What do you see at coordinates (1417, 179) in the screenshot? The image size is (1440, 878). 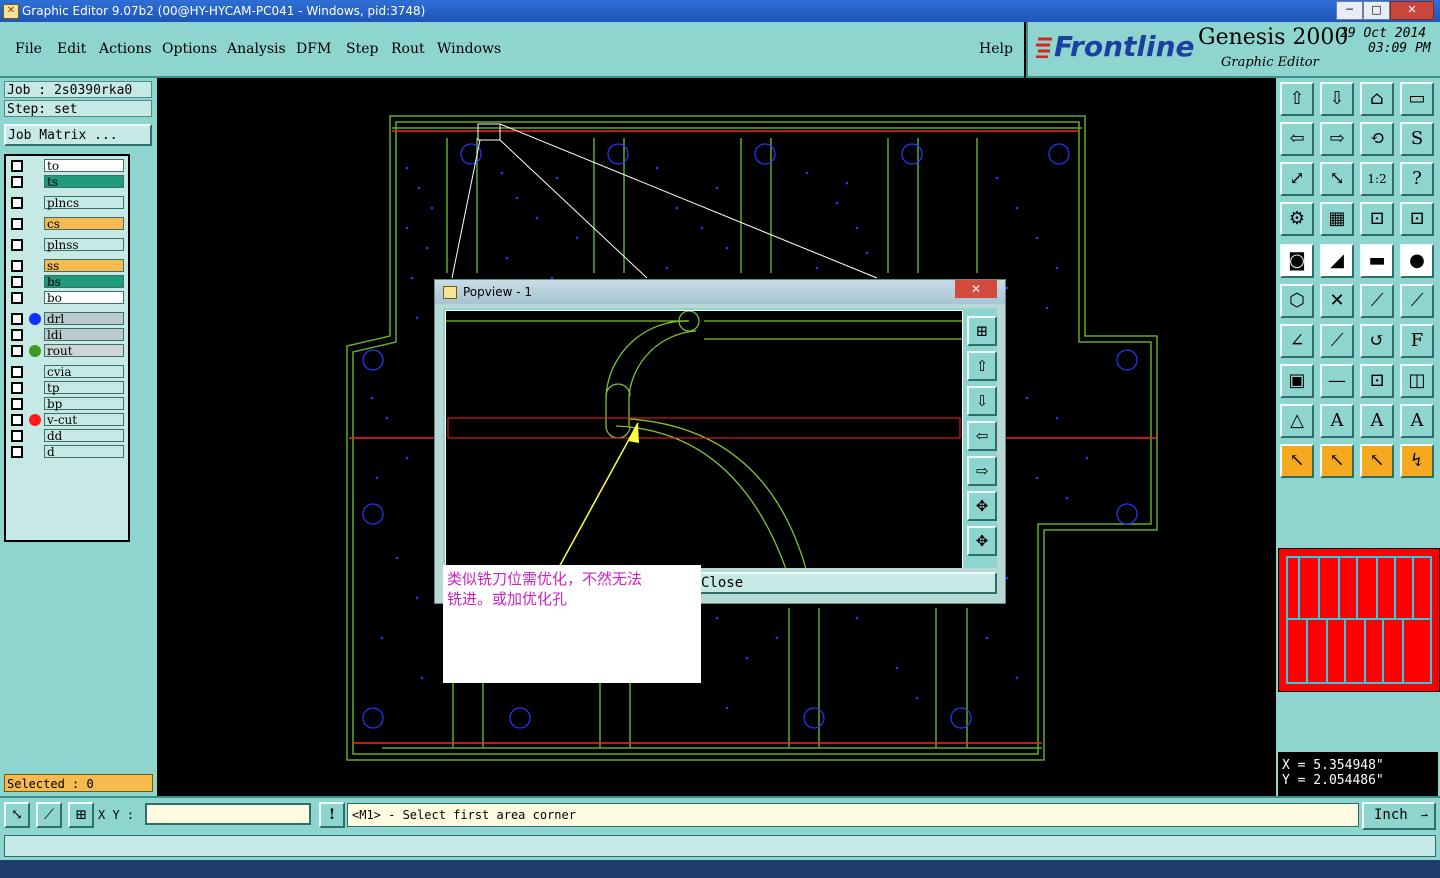 I see `help-icon: ?` at bounding box center [1417, 179].